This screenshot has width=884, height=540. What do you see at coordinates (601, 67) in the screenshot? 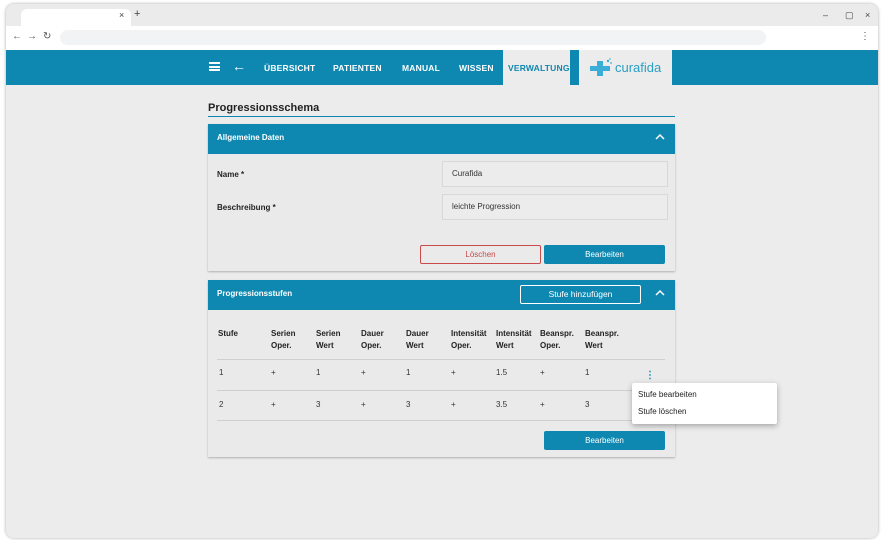
I see `logo-cross-icon` at bounding box center [601, 67].